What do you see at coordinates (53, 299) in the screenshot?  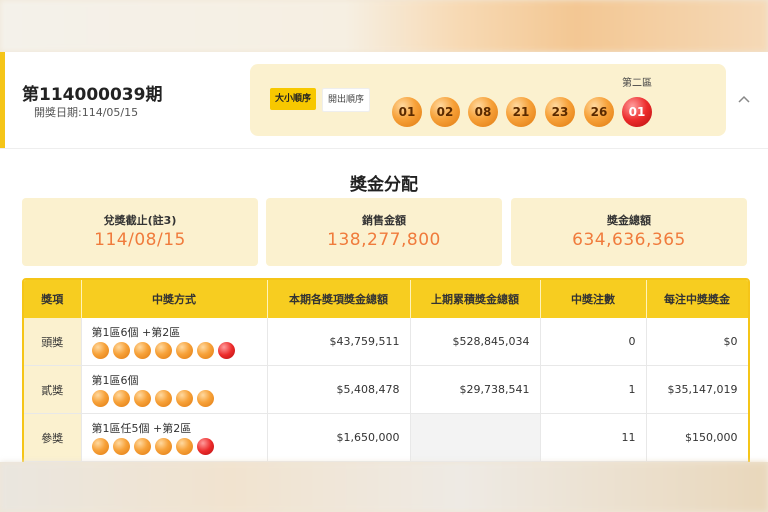 I see `column-header: 獎項` at bounding box center [53, 299].